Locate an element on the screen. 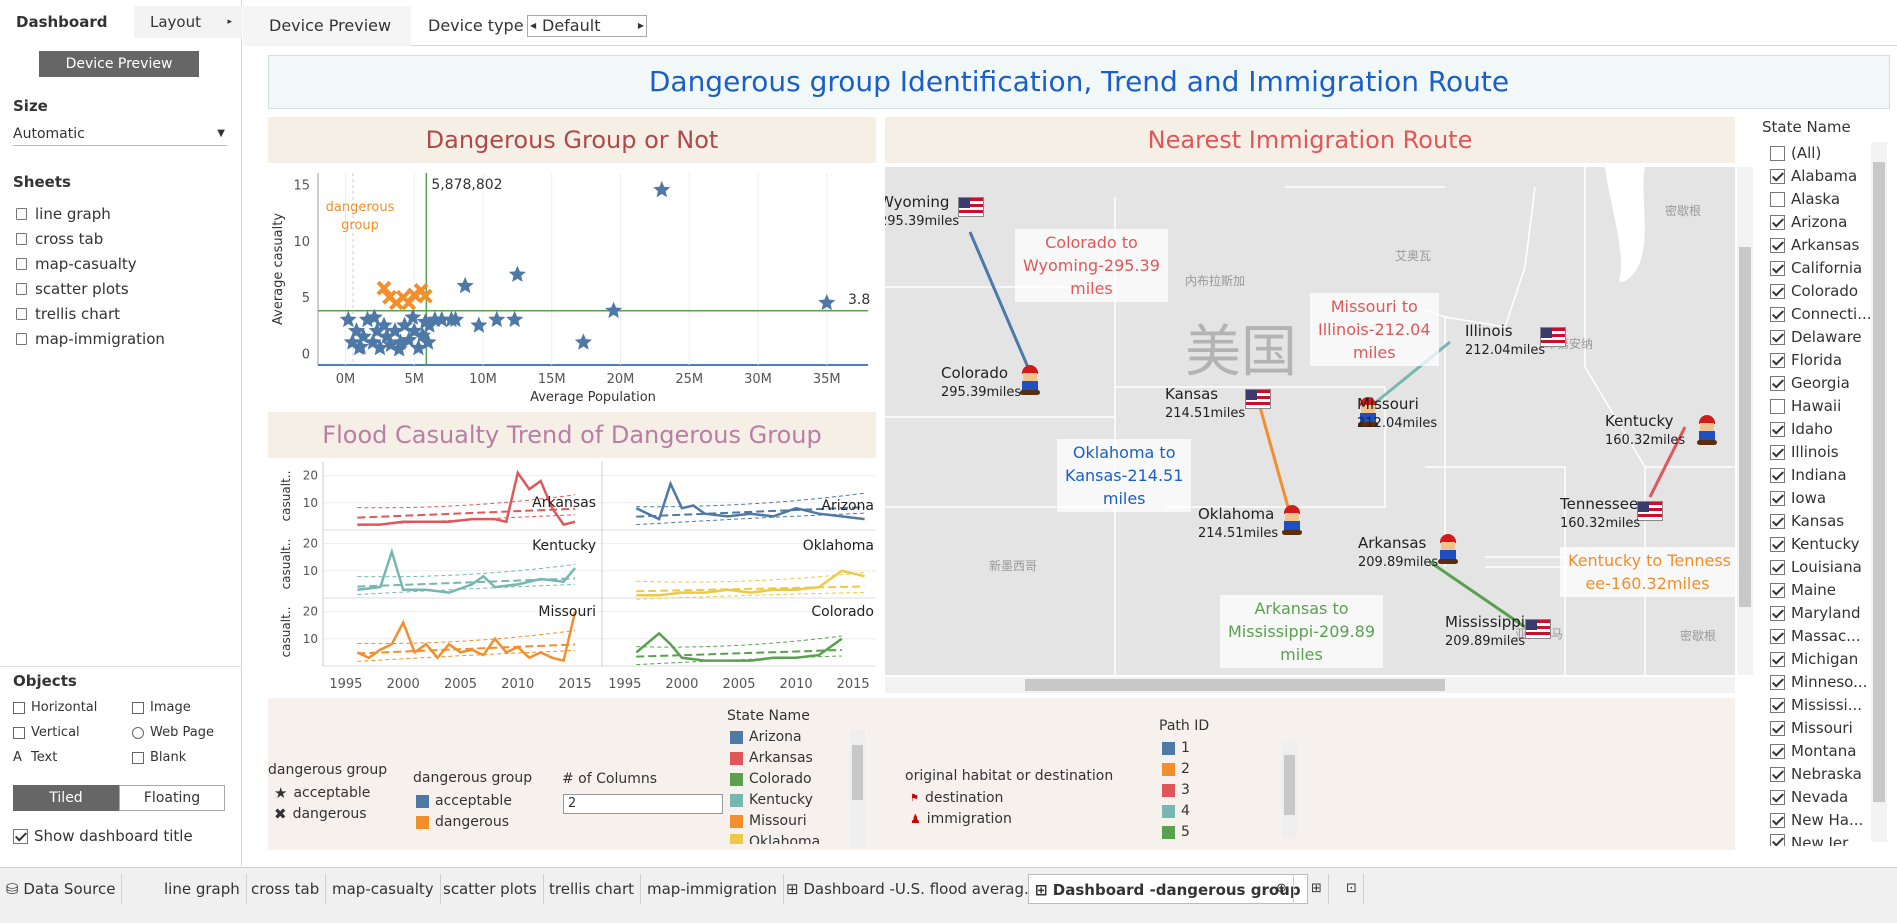 Image resolution: width=1897 pixels, height=923 pixels. columns-input: 2 is located at coordinates (643, 804).